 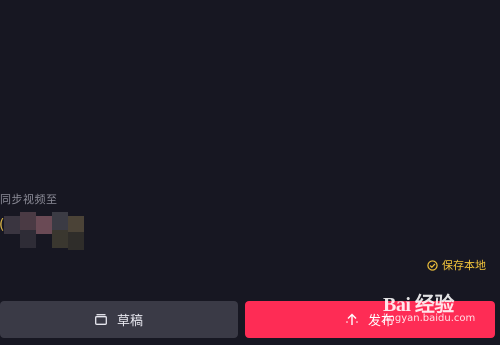 What do you see at coordinates (101, 319) in the screenshot?
I see `draft-box-icon` at bounding box center [101, 319].